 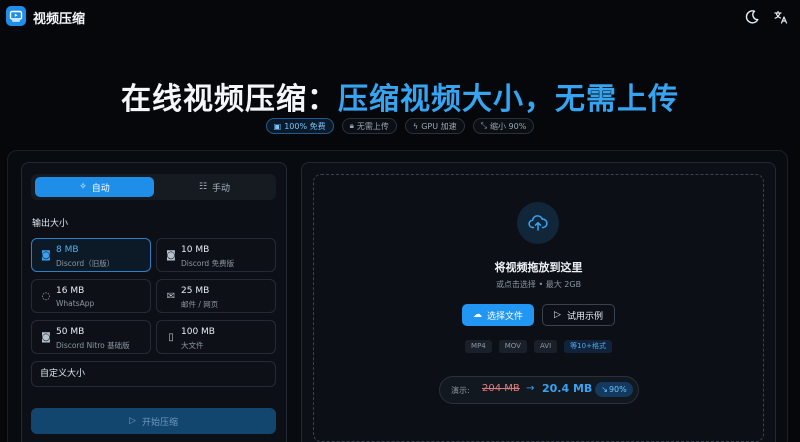 I want to click on language-toggle-icon, so click(x=781, y=17).